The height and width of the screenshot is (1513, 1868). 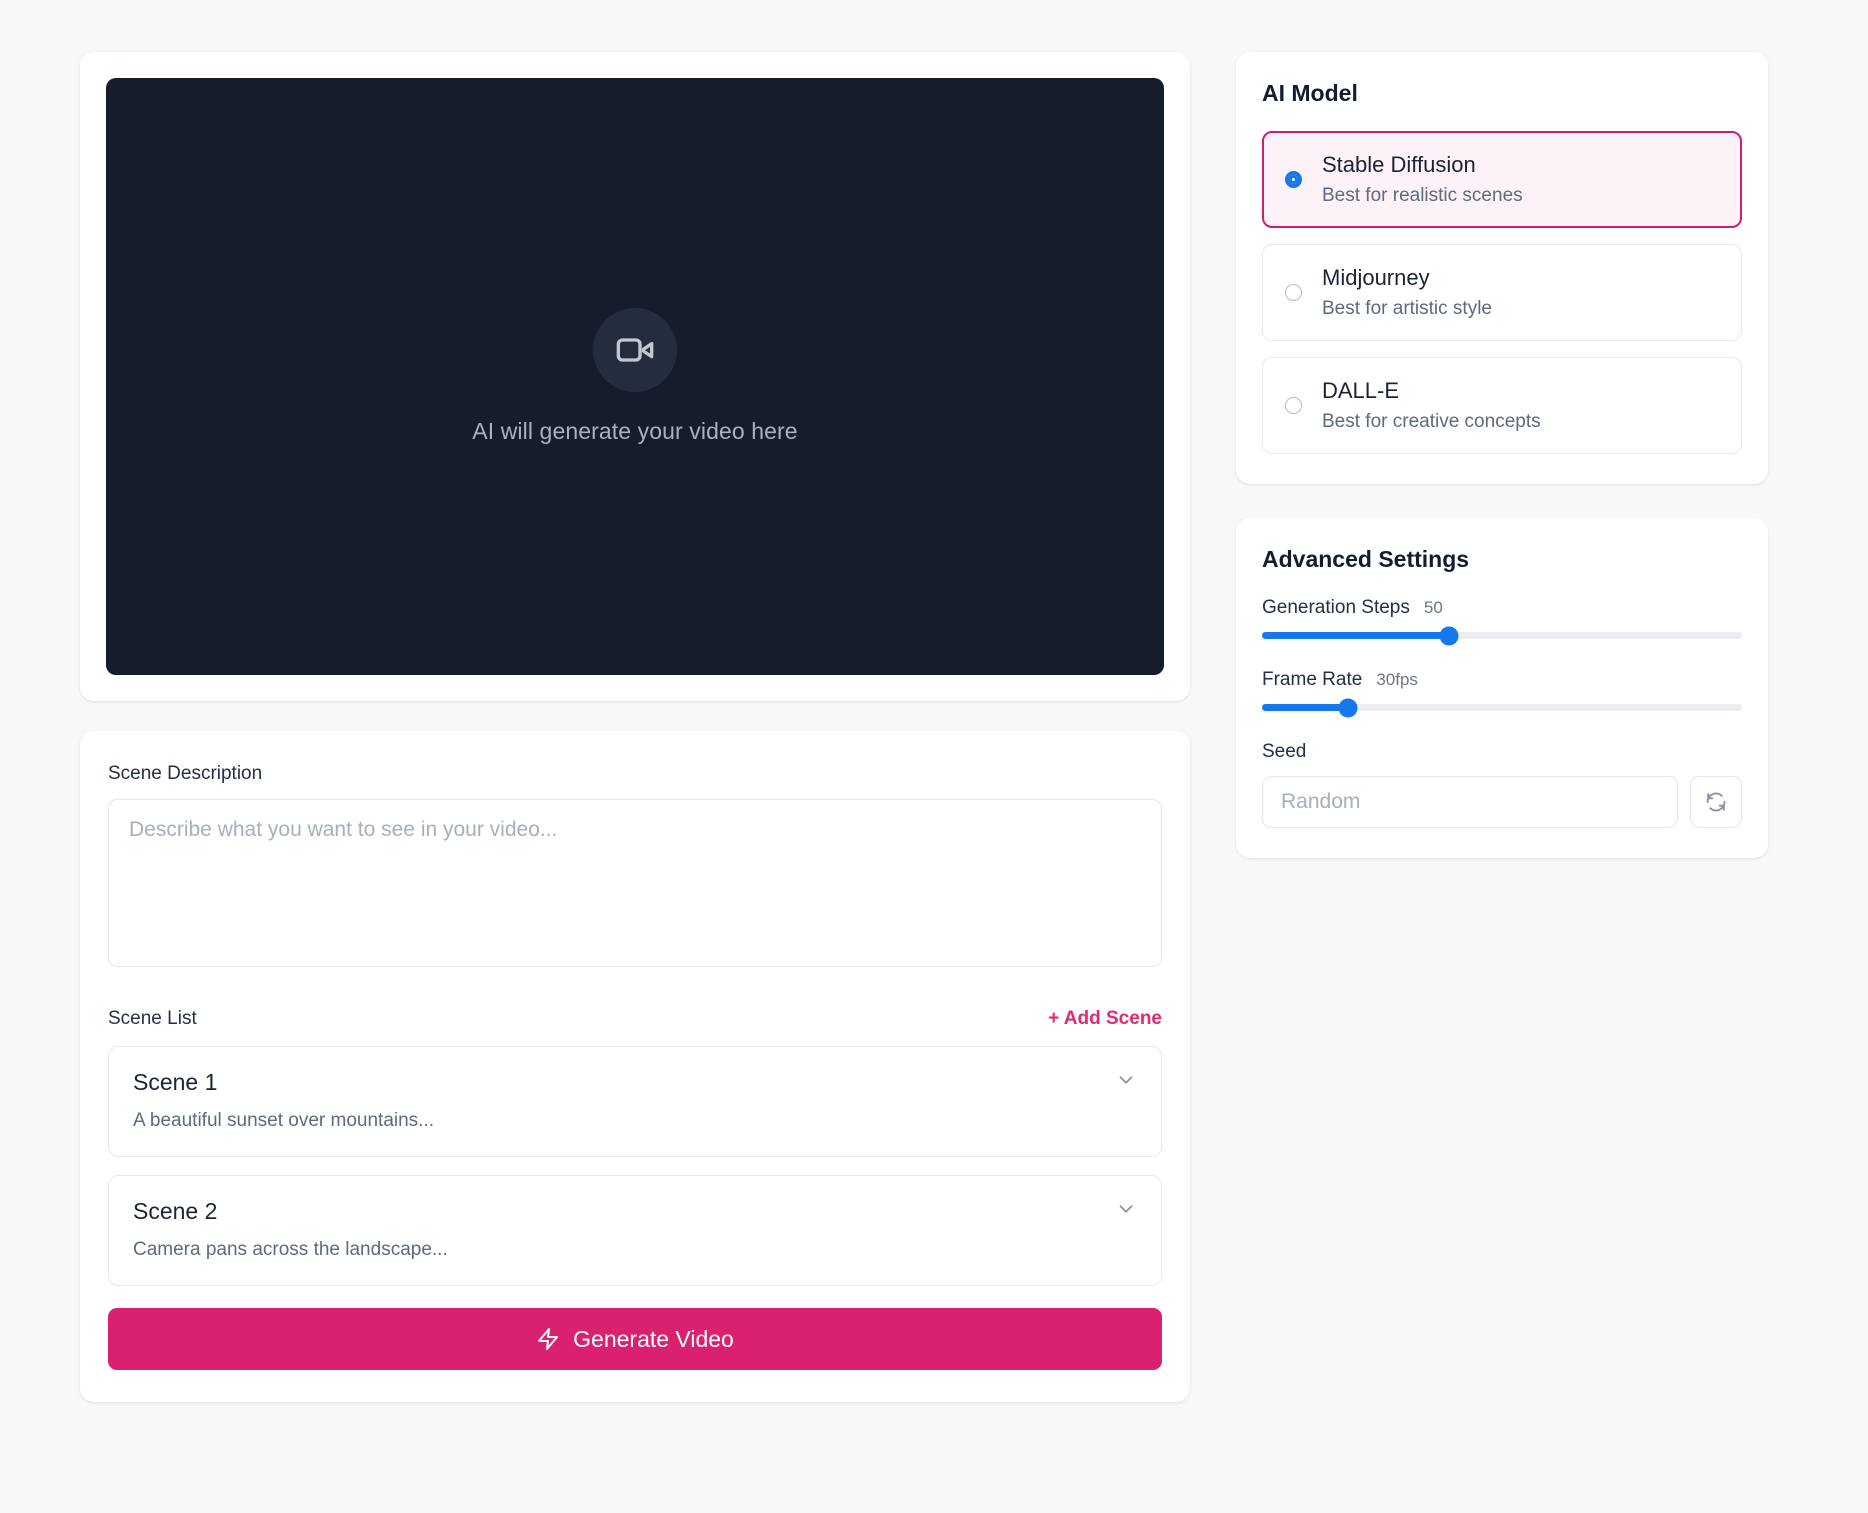 What do you see at coordinates (1502, 635) in the screenshot?
I see `generation-steps-slider` at bounding box center [1502, 635].